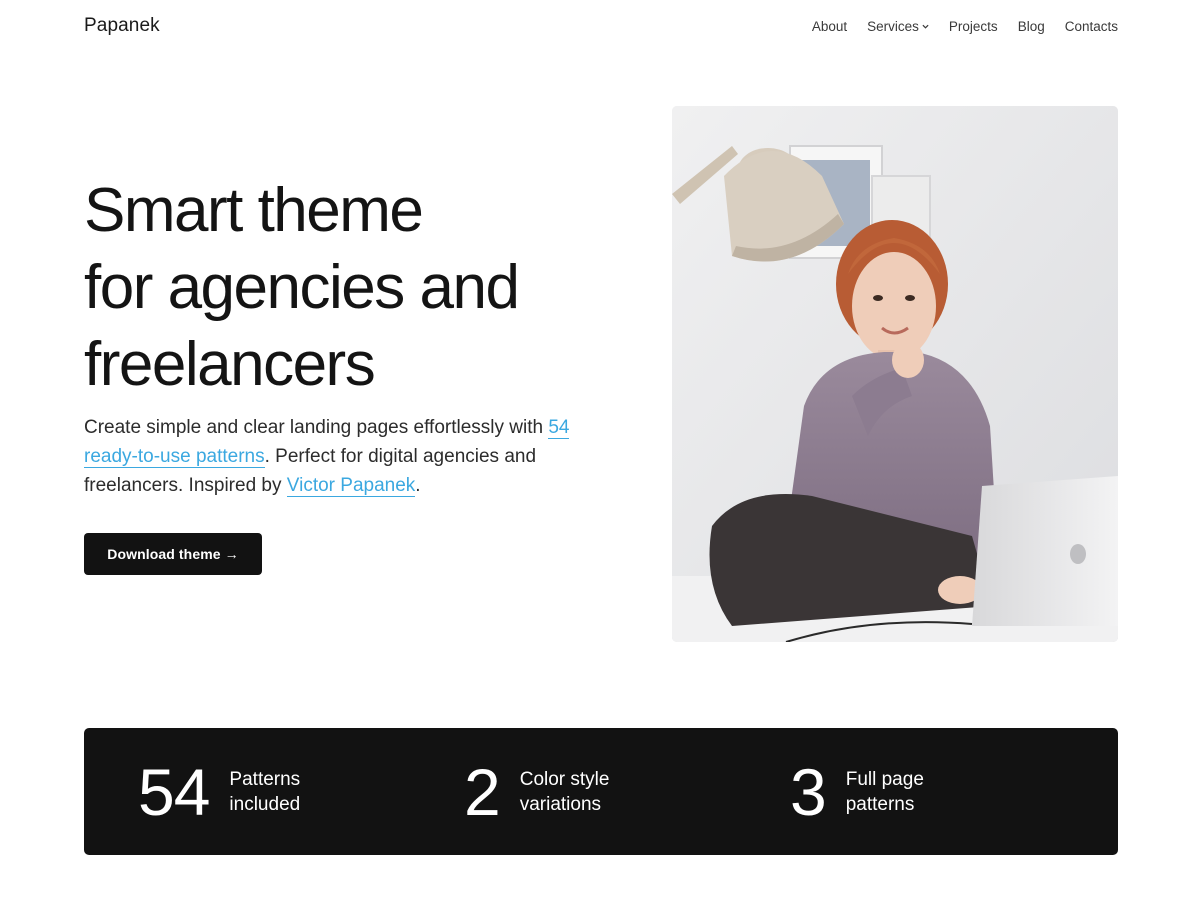  I want to click on stat-number: 2, so click(482, 791).